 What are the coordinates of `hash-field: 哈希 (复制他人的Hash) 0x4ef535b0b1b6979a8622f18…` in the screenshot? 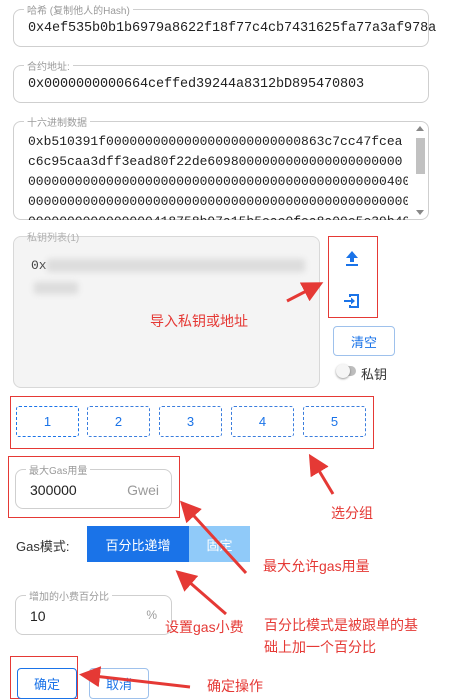 It's located at (224, 24).